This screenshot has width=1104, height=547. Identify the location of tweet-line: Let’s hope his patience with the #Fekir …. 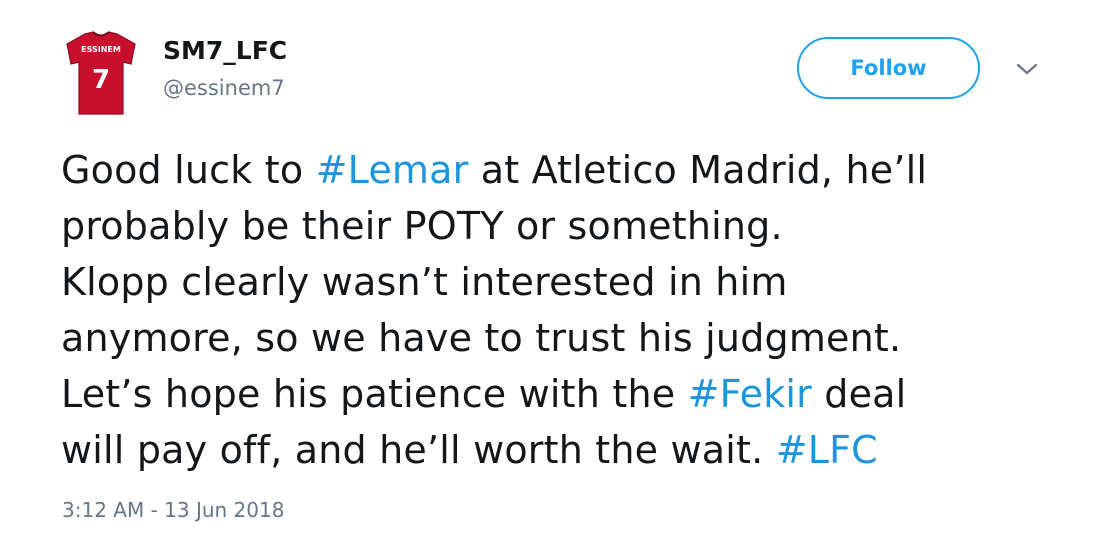
(484, 394).